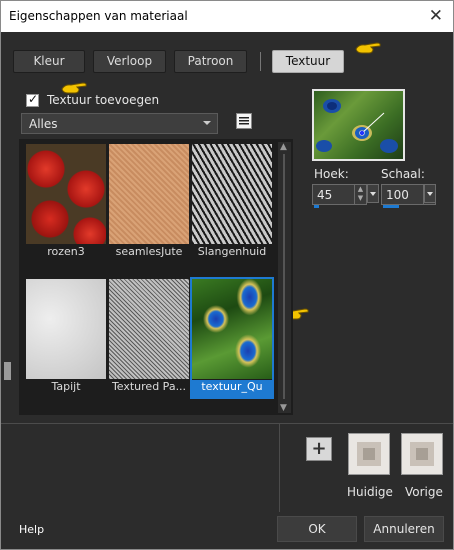 Image resolution: width=454 pixels, height=550 pixels. What do you see at coordinates (317, 529) in the screenshot?
I see `ok-button: OK` at bounding box center [317, 529].